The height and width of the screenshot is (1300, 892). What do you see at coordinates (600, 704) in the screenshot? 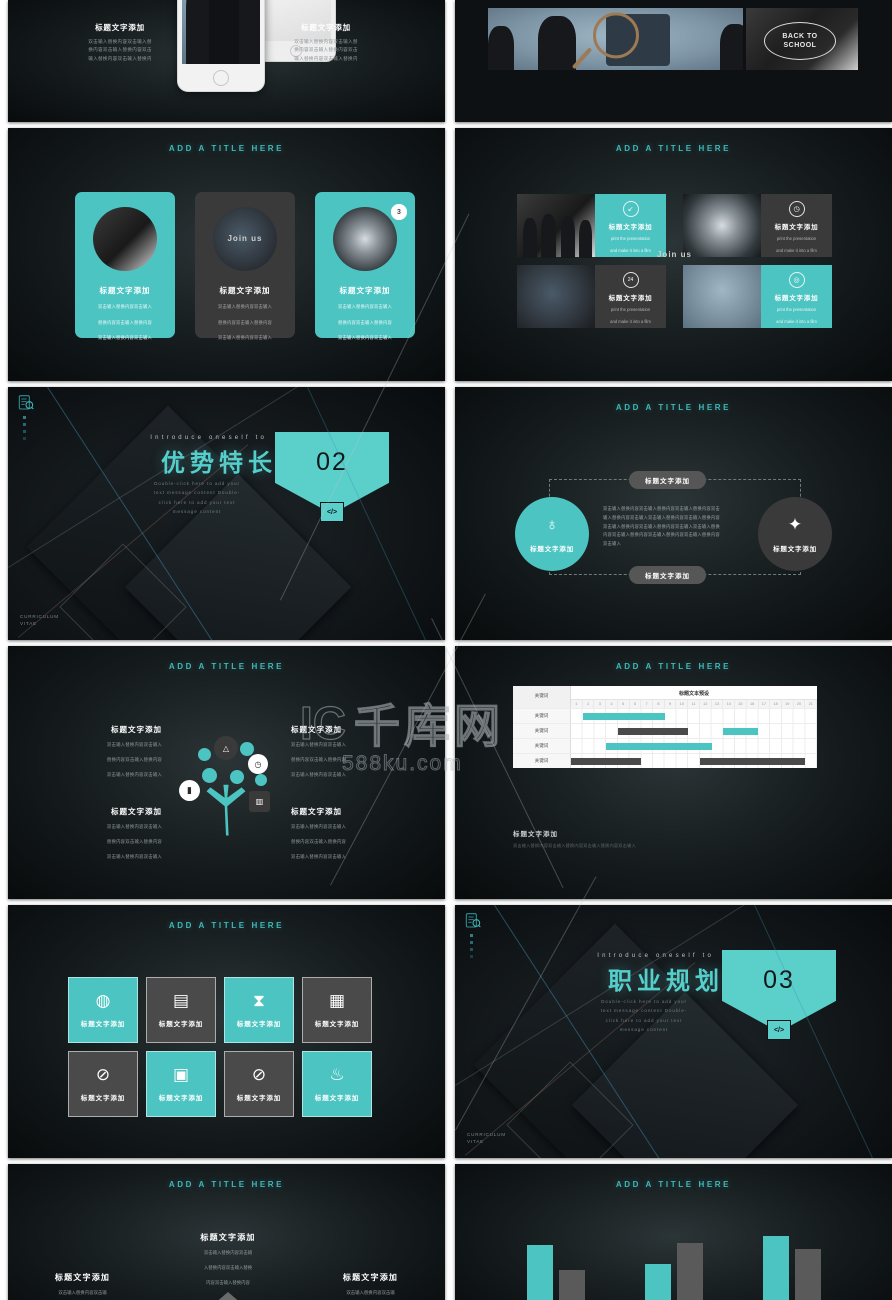
I see `gantt-column-number: 3` at bounding box center [600, 704].